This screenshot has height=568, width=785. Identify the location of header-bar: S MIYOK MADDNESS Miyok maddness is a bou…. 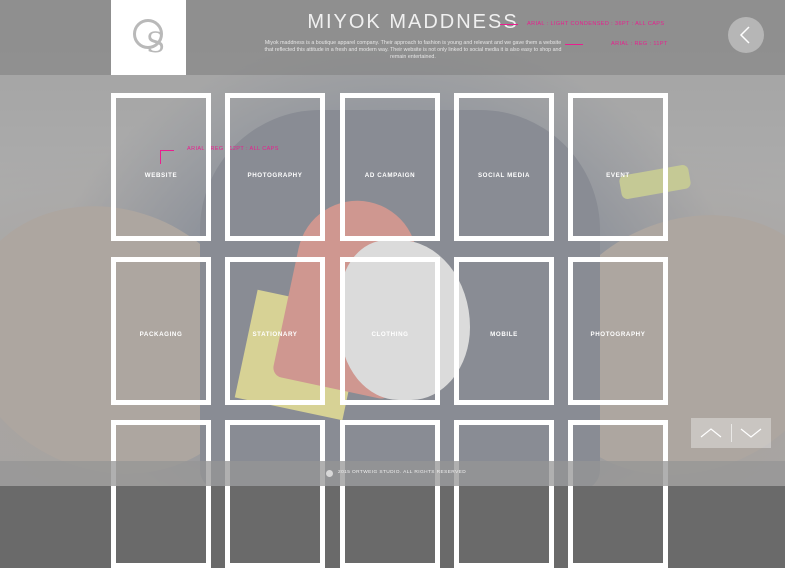
(392, 37).